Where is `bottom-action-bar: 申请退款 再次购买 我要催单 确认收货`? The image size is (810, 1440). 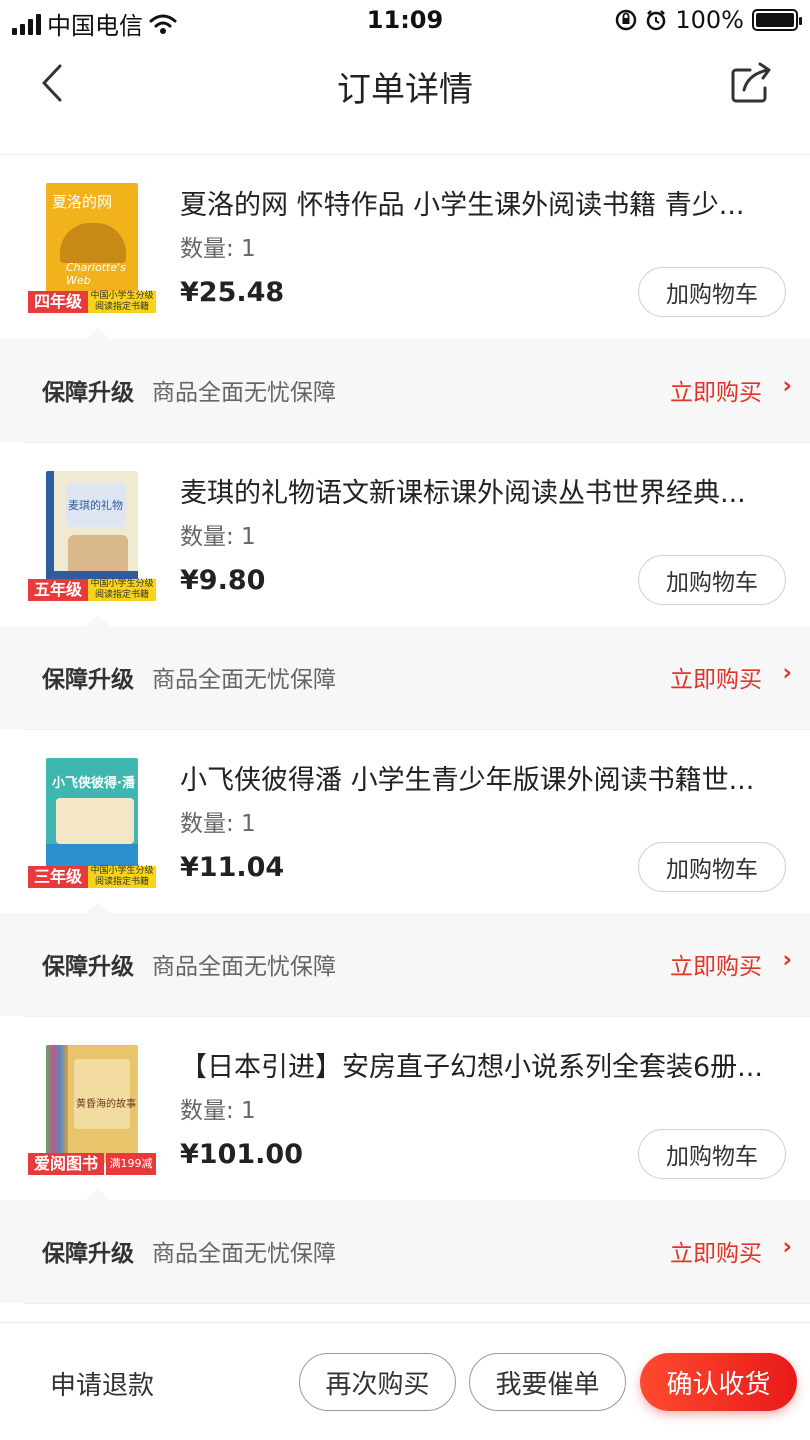 bottom-action-bar: 申请退款 再次购买 我要催单 确认收货 is located at coordinates (405, 1381).